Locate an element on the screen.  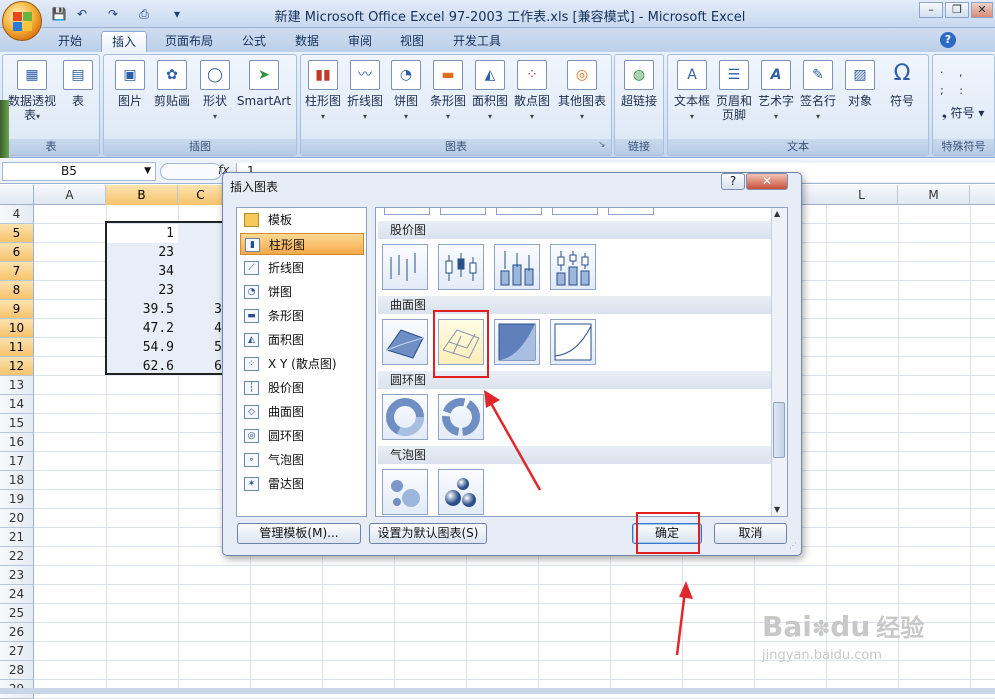
column-header-m: M is located at coordinates (934, 195).